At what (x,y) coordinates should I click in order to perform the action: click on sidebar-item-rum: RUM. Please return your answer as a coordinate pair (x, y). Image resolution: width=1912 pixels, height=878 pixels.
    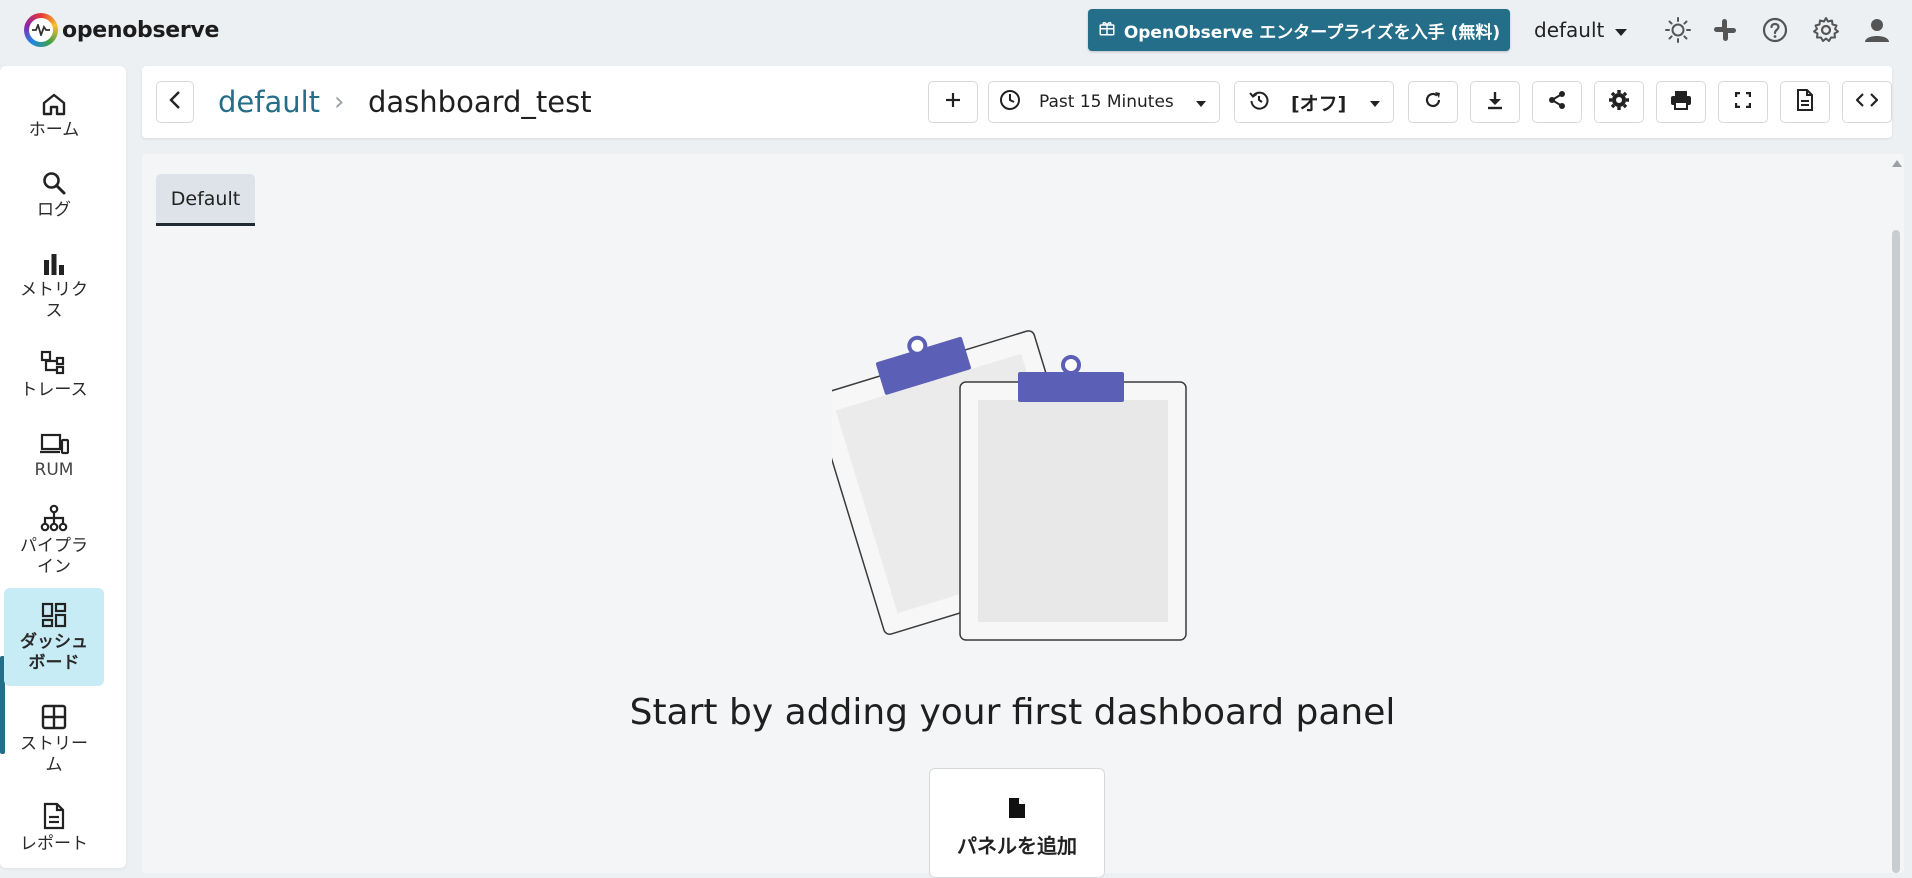
    Looking at the image, I should click on (54, 455).